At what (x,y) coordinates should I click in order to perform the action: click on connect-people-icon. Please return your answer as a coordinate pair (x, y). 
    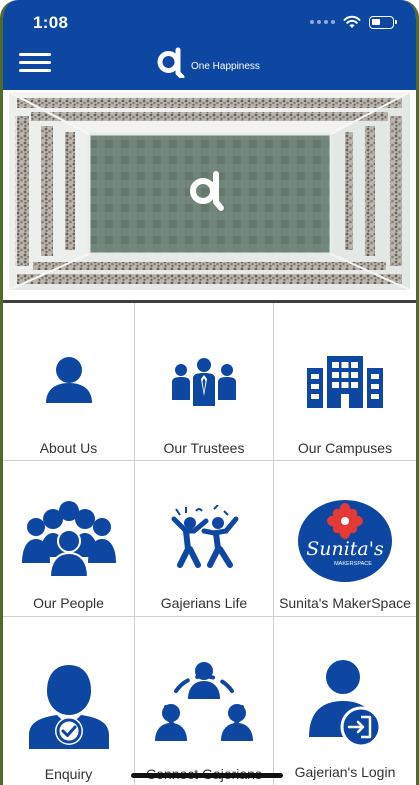
    Looking at the image, I should click on (204, 701).